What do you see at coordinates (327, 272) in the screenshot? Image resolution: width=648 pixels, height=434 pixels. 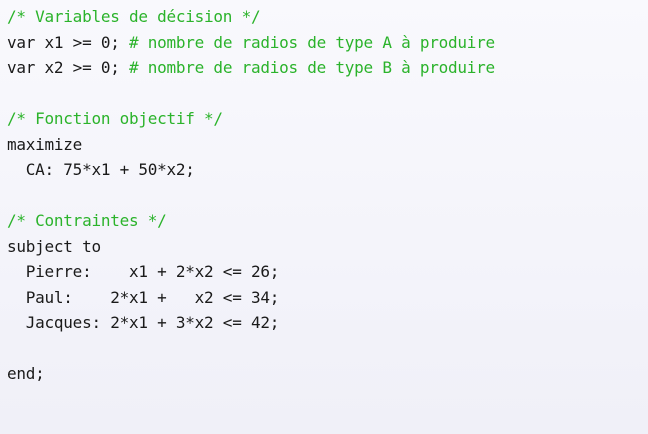 I see `code-line: Pierre: x1 + 2*x2 <= 26;` at bounding box center [327, 272].